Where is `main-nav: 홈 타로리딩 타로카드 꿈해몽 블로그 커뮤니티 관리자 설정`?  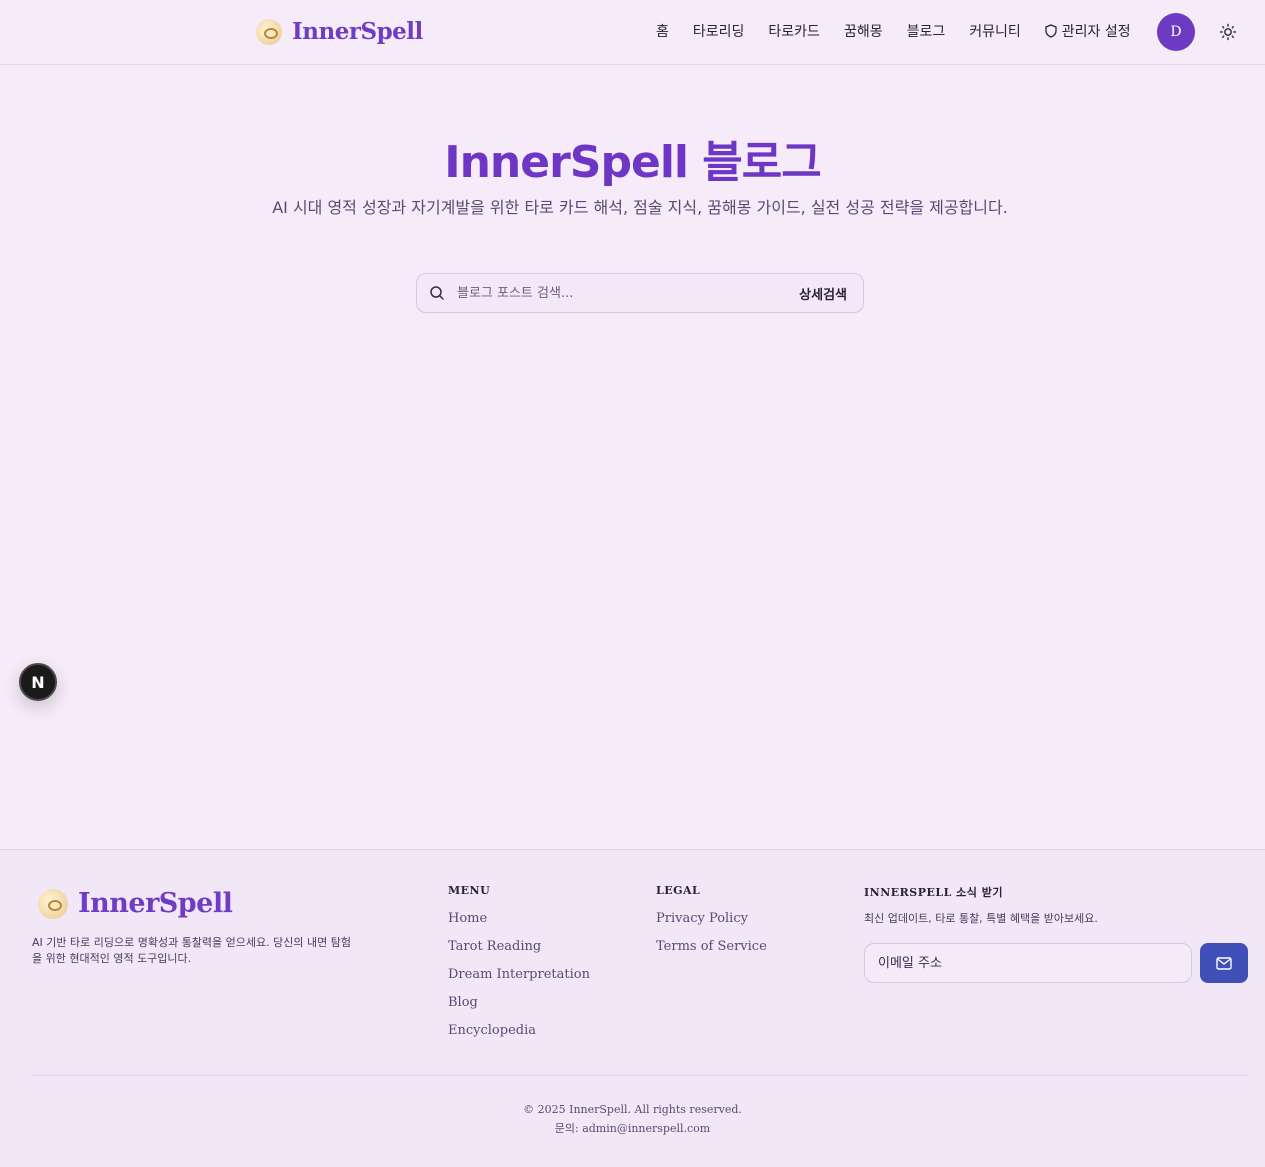
main-nav: 홈 타로리딩 타로카드 꿈해몽 블로그 커뮤니티 관리자 설정 is located at coordinates (893, 31).